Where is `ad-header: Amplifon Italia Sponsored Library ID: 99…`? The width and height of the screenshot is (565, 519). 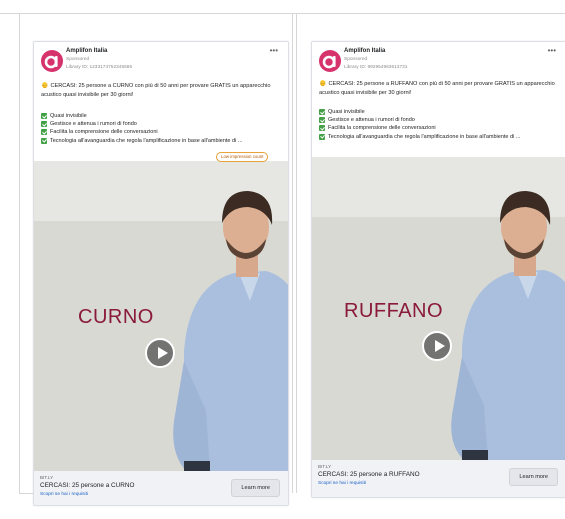
ad-header: Amplifon Italia Sponsored Library ID: 99… is located at coordinates (438, 61).